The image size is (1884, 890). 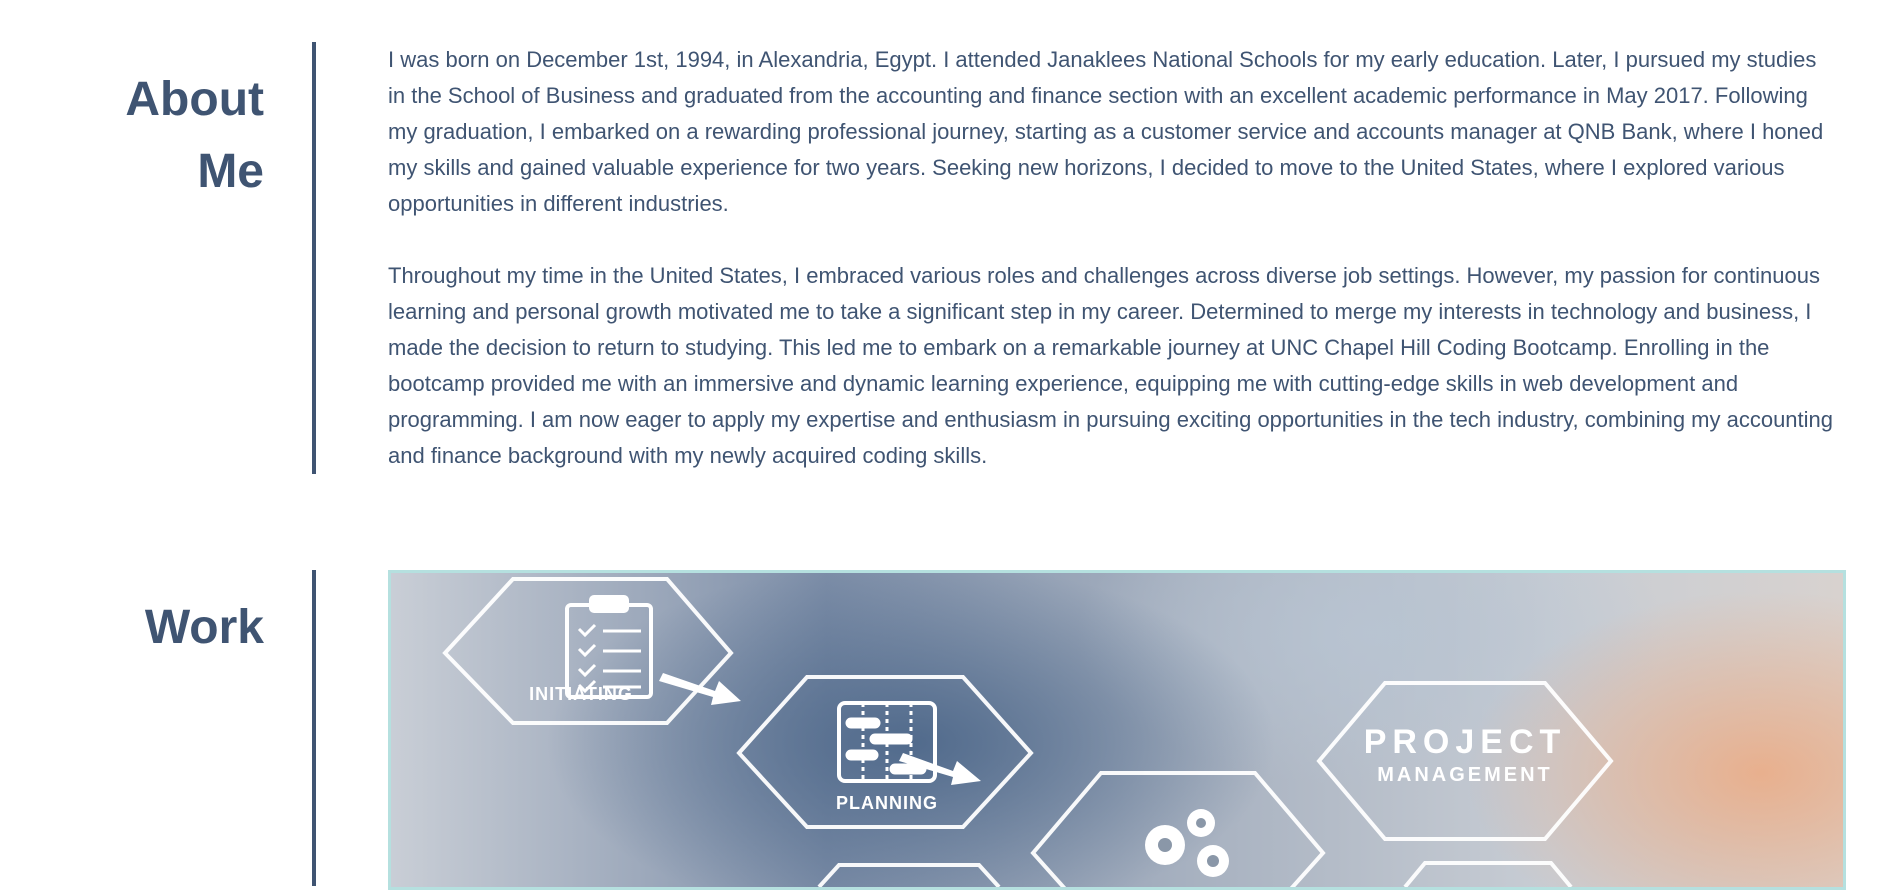 What do you see at coordinates (194, 135) in the screenshot?
I see `about-heading: About Me` at bounding box center [194, 135].